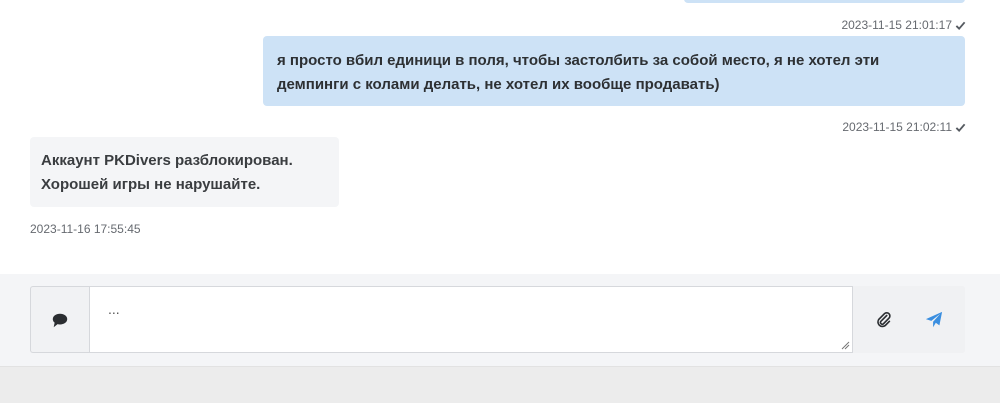 The image size is (1000, 403). I want to click on comment-icon, so click(60, 320).